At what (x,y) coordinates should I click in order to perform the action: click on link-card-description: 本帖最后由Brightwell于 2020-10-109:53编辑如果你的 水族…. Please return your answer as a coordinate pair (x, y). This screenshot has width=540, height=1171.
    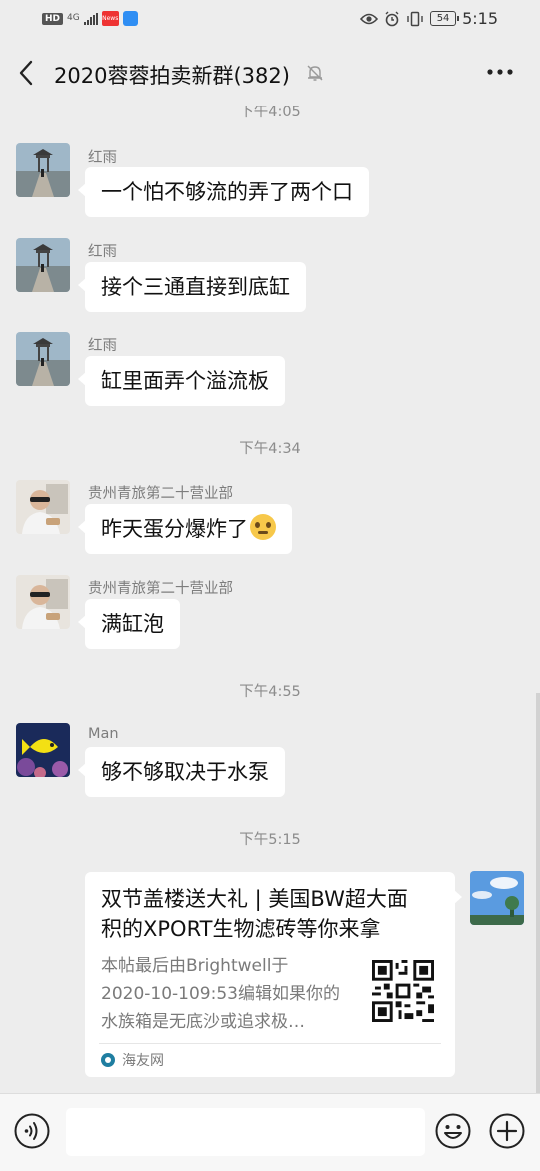
    Looking at the image, I should click on (220, 994).